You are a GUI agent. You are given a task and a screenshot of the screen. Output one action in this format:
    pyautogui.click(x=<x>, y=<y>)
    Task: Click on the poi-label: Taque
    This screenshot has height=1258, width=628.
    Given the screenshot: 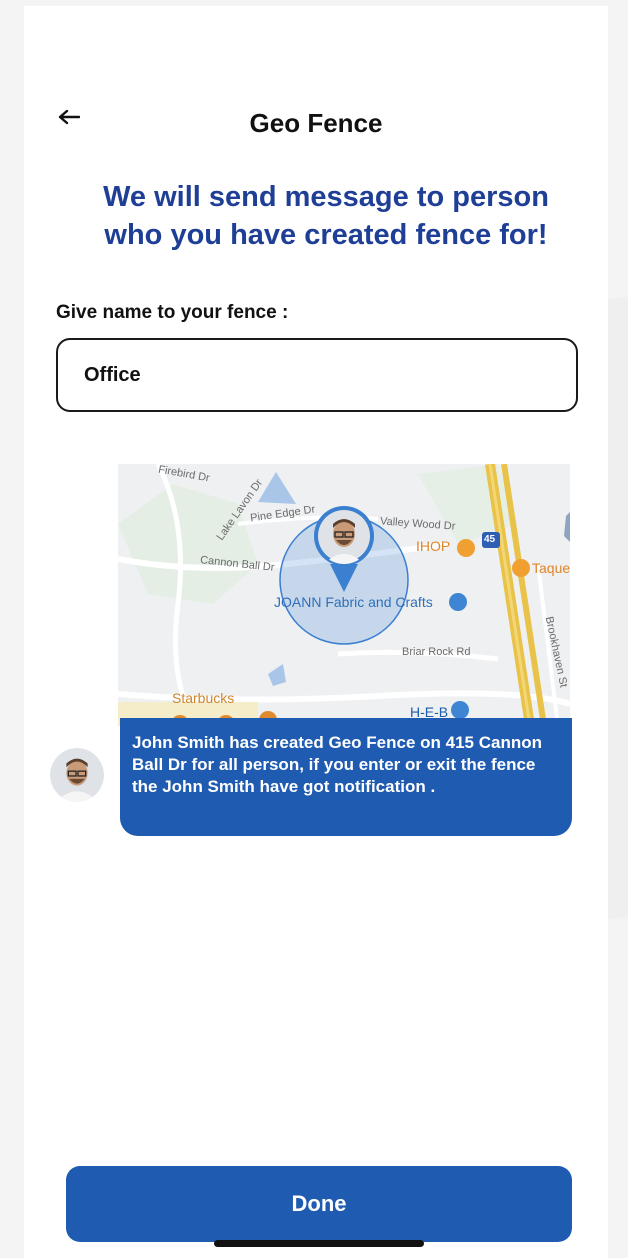 What is the action you would take?
    pyautogui.click(x=551, y=568)
    